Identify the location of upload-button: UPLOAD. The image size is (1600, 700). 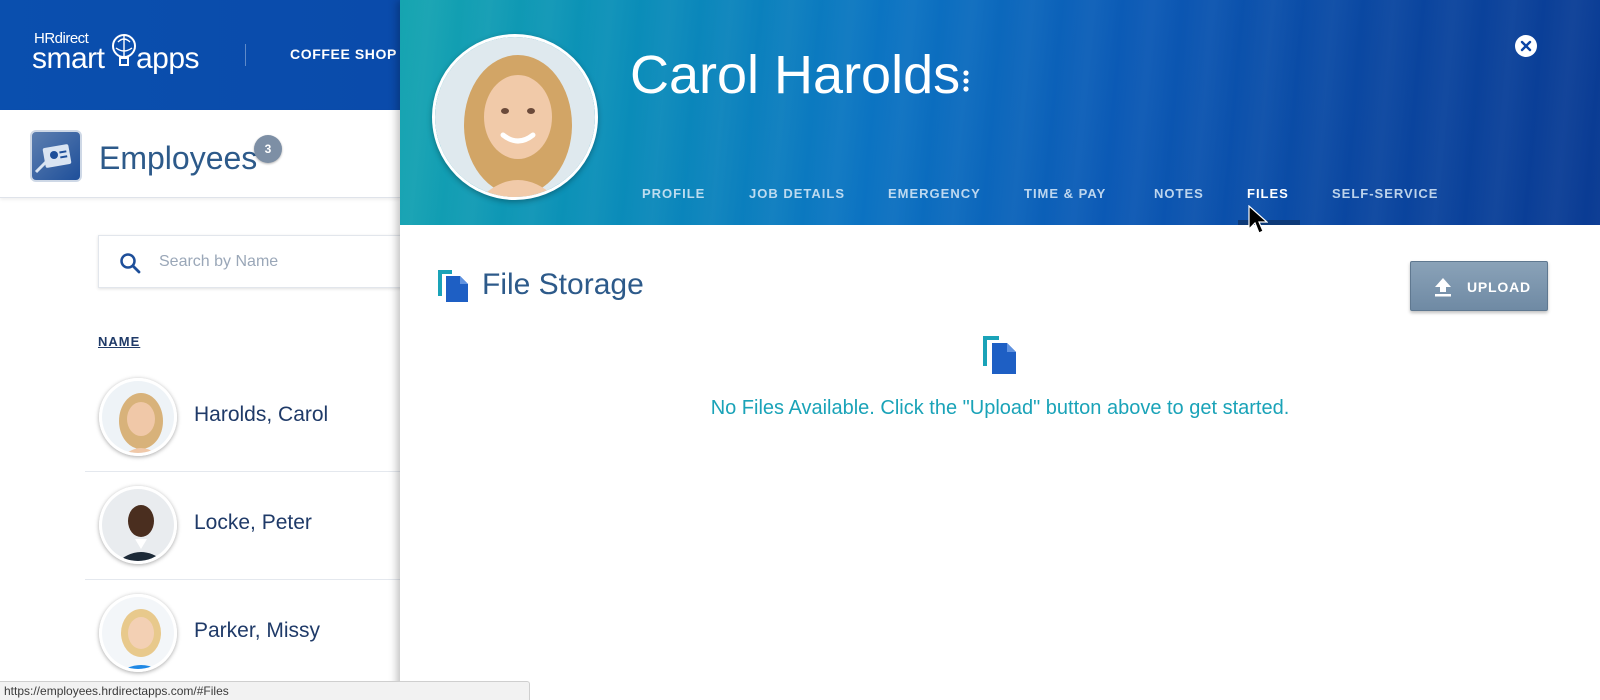
(1479, 286).